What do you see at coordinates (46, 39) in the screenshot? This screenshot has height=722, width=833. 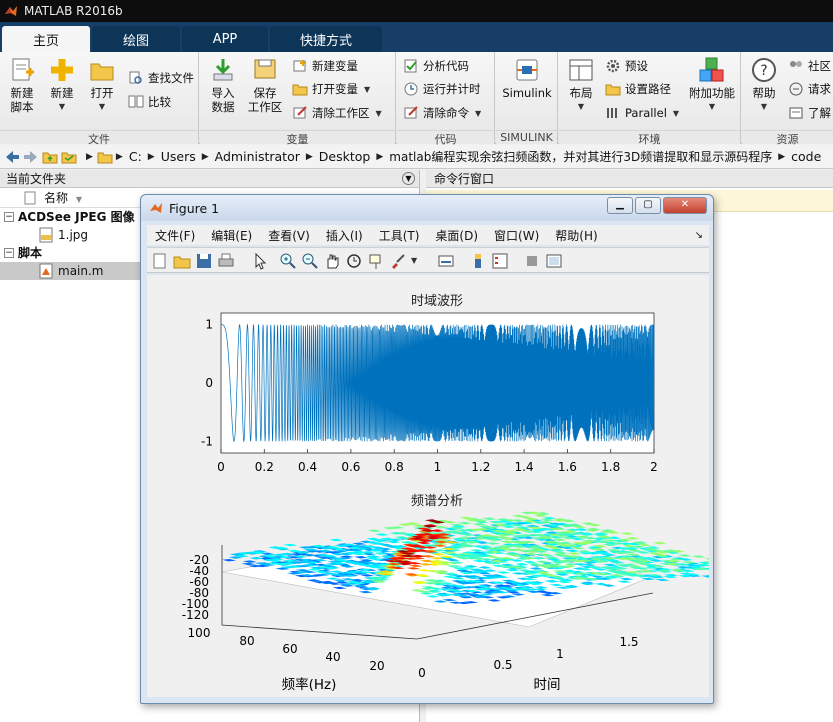 I see `tab-home: 主页` at bounding box center [46, 39].